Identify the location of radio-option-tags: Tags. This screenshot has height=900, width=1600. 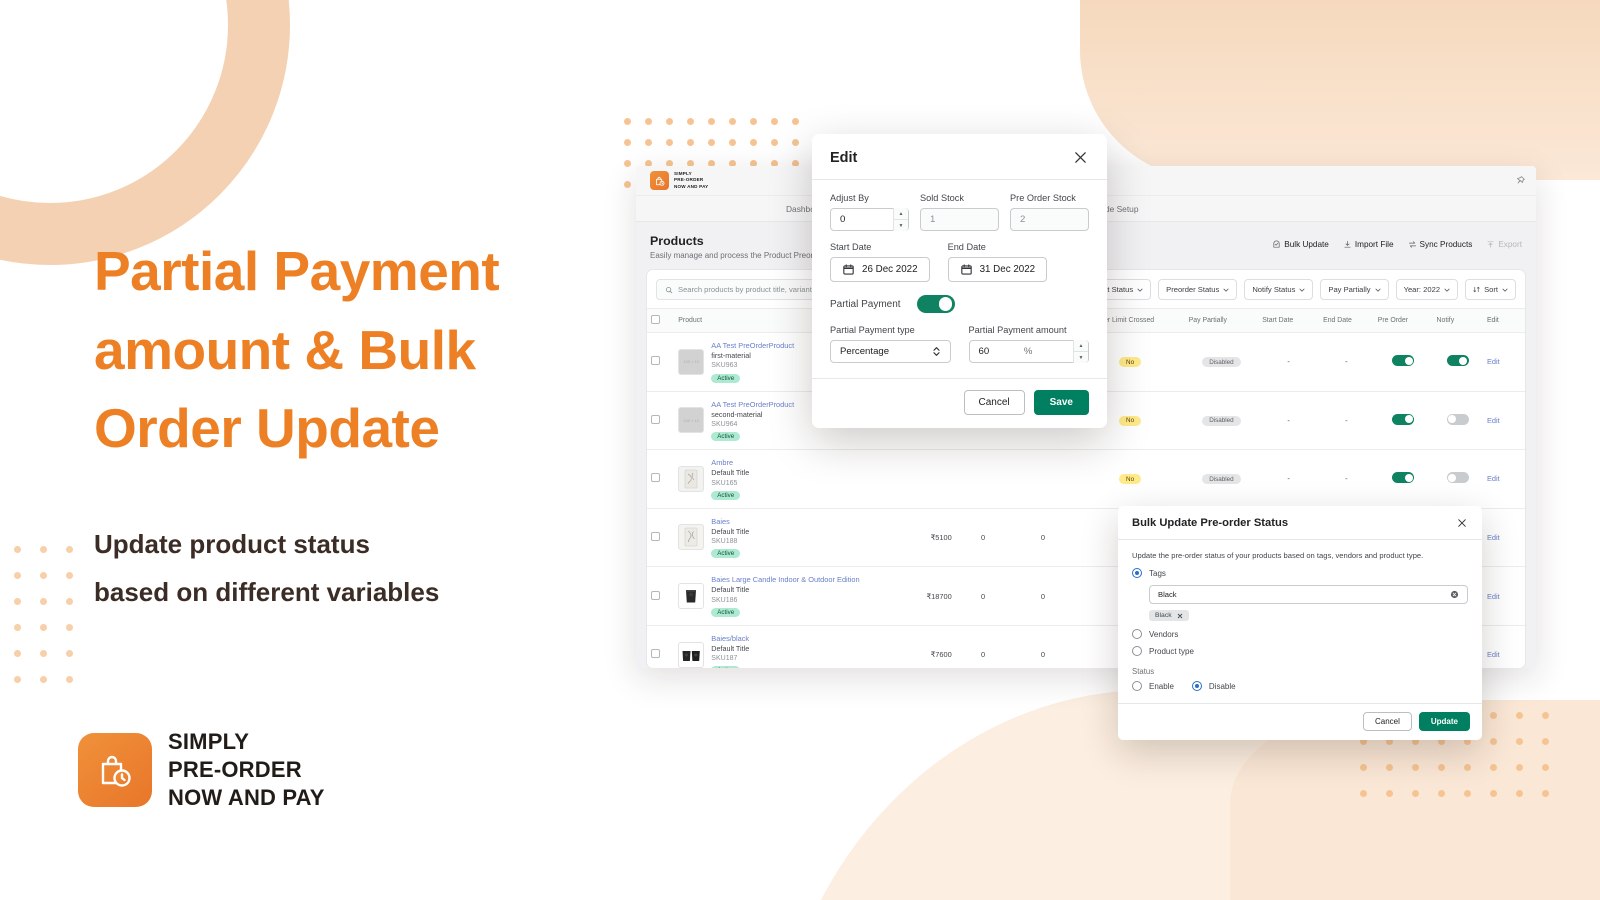
(1300, 573).